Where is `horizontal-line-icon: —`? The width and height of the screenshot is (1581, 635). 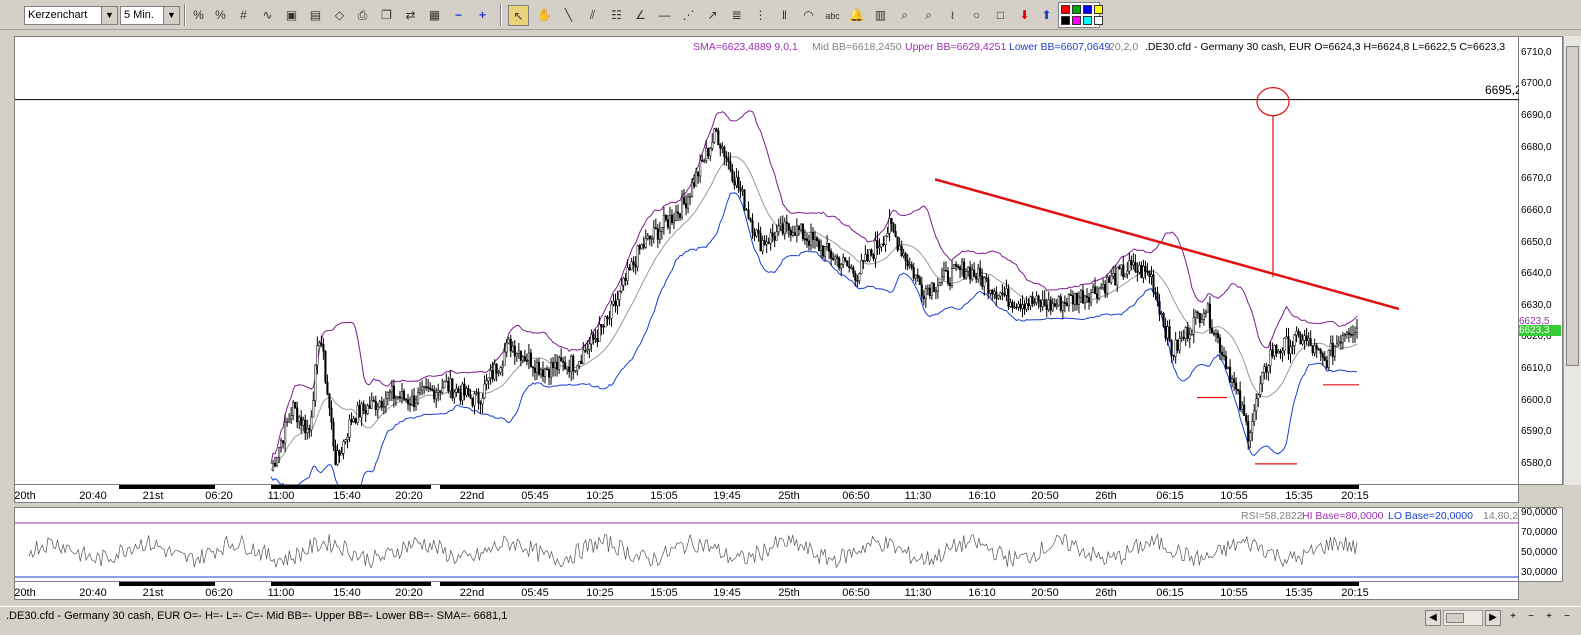 horizontal-line-icon: — is located at coordinates (664, 15).